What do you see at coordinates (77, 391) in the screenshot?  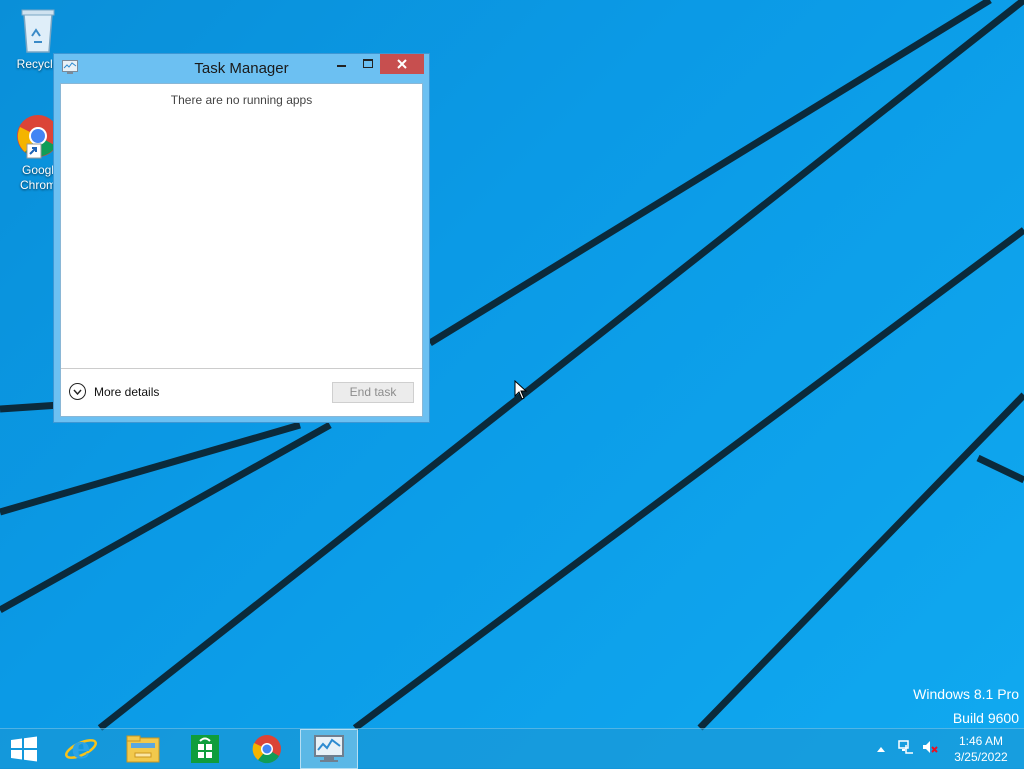 I see `chevron-down-icon` at bounding box center [77, 391].